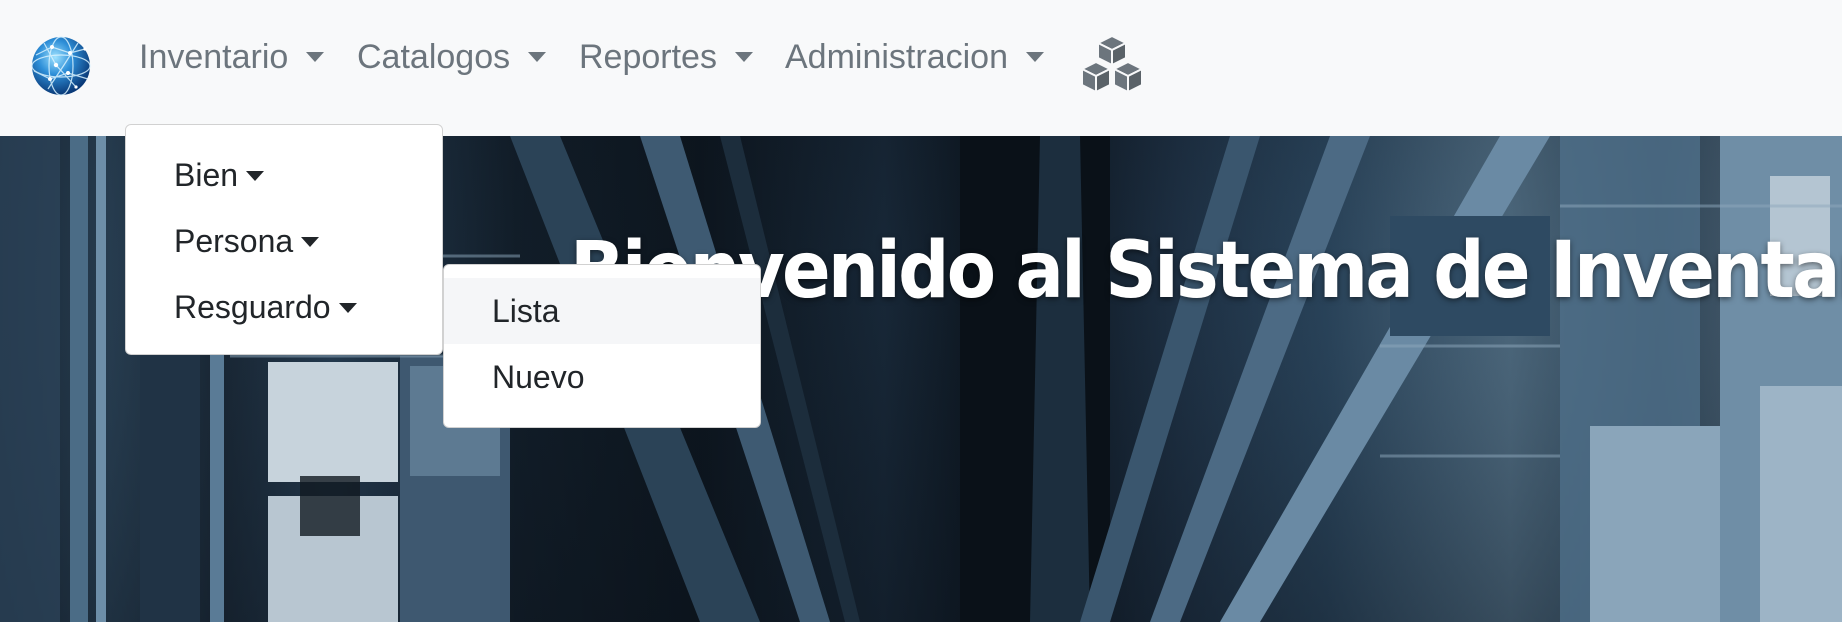  Describe the element at coordinates (1112, 65) in the screenshot. I see `cubes-icon` at that location.